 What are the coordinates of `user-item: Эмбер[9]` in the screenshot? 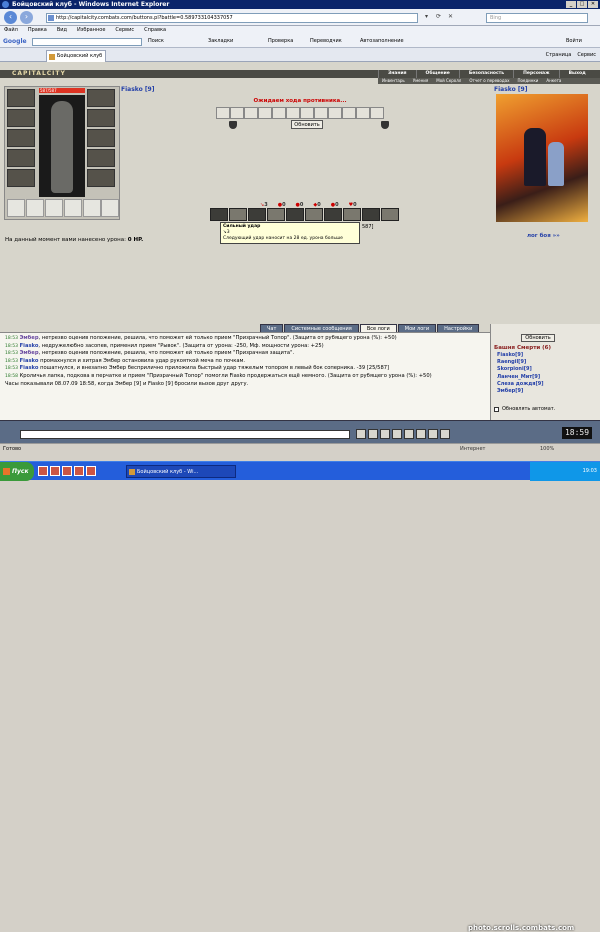 It's located at (520, 391).